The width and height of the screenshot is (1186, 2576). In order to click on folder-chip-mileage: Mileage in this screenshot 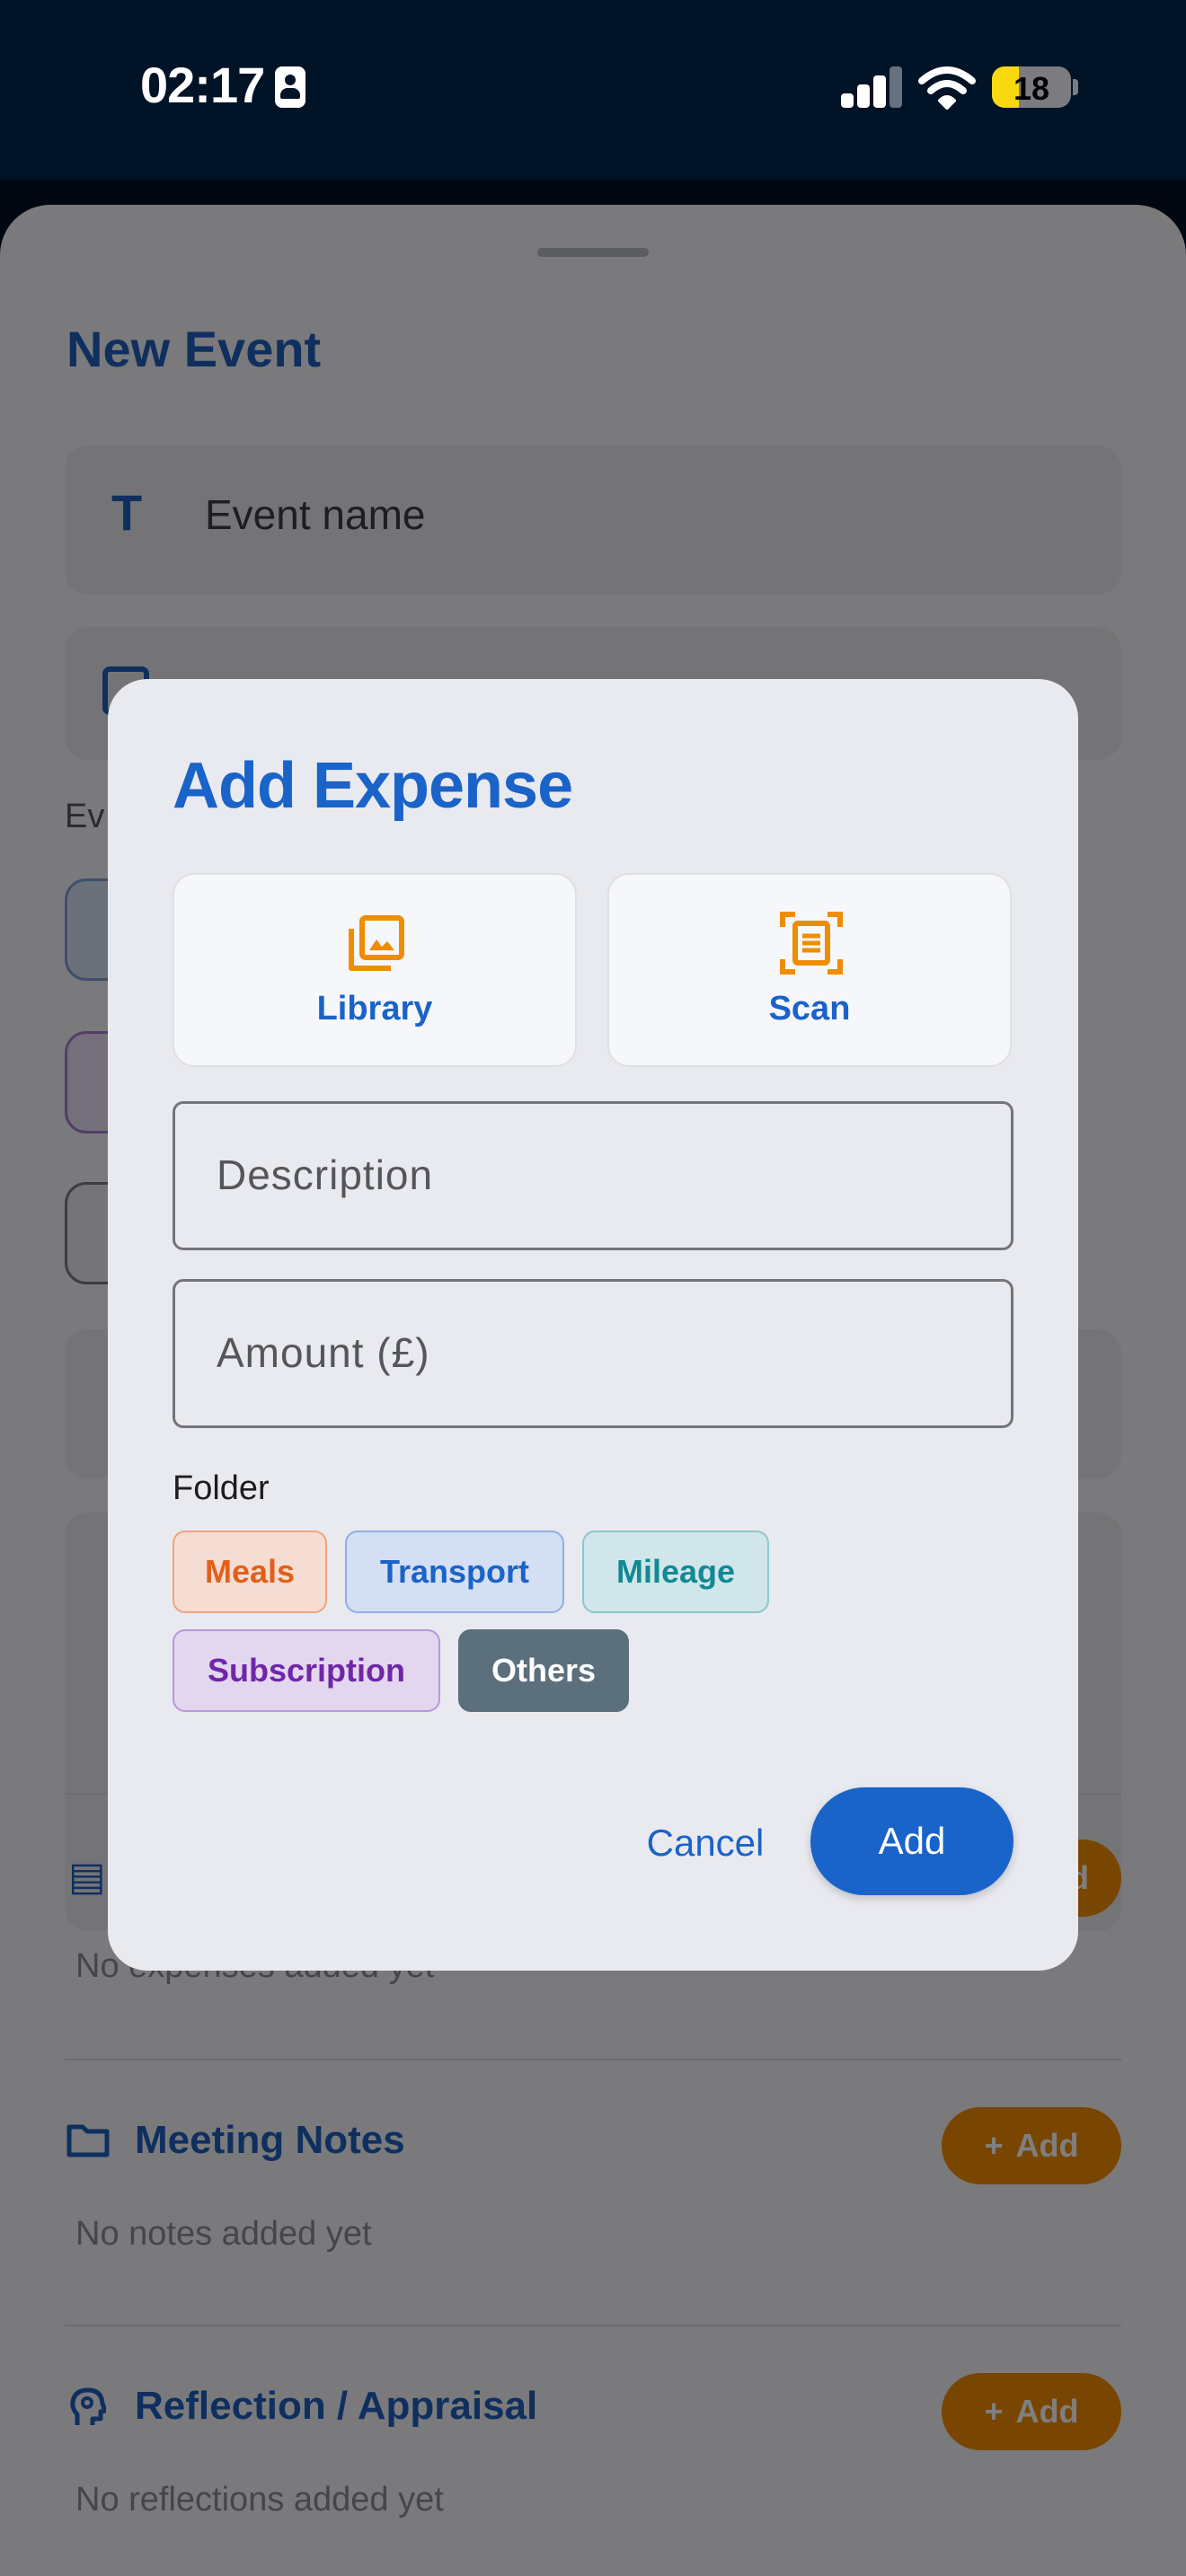, I will do `click(675, 1572)`.